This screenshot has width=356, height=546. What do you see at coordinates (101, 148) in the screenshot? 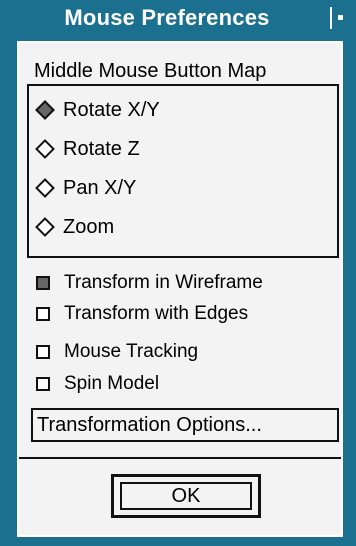
I see `radio-label: Rotate Z` at bounding box center [101, 148].